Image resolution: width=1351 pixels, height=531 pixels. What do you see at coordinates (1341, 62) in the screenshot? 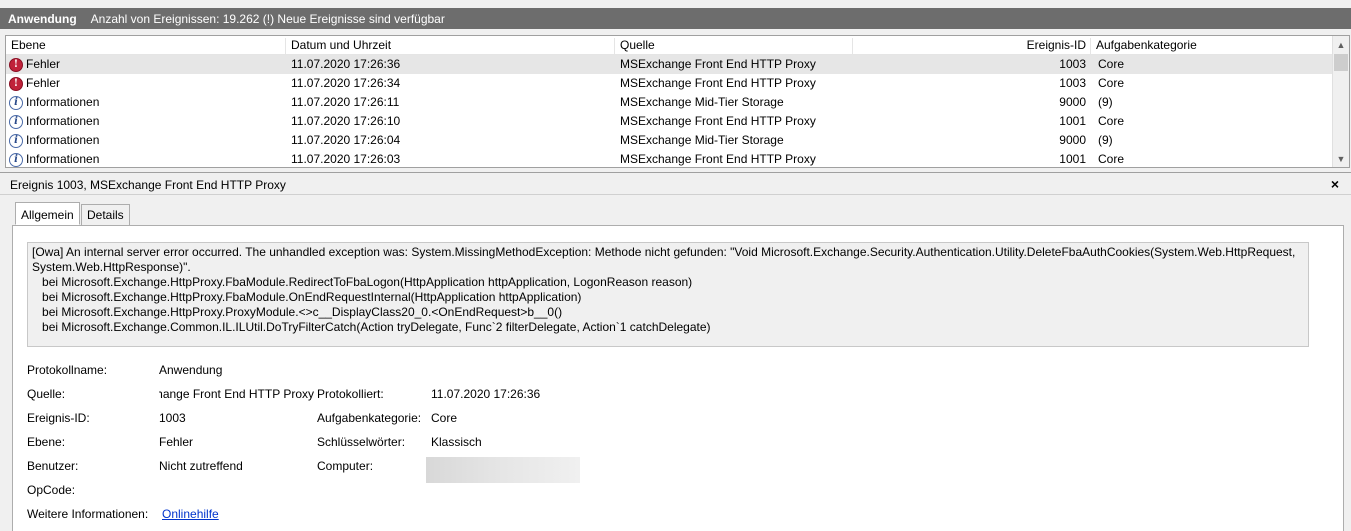
I see `scrollbar-thumb` at bounding box center [1341, 62].